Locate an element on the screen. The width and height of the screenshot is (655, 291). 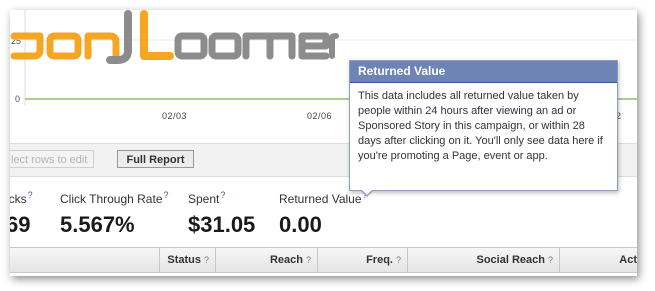
tooltip-title: Returned Value is located at coordinates (483, 72).